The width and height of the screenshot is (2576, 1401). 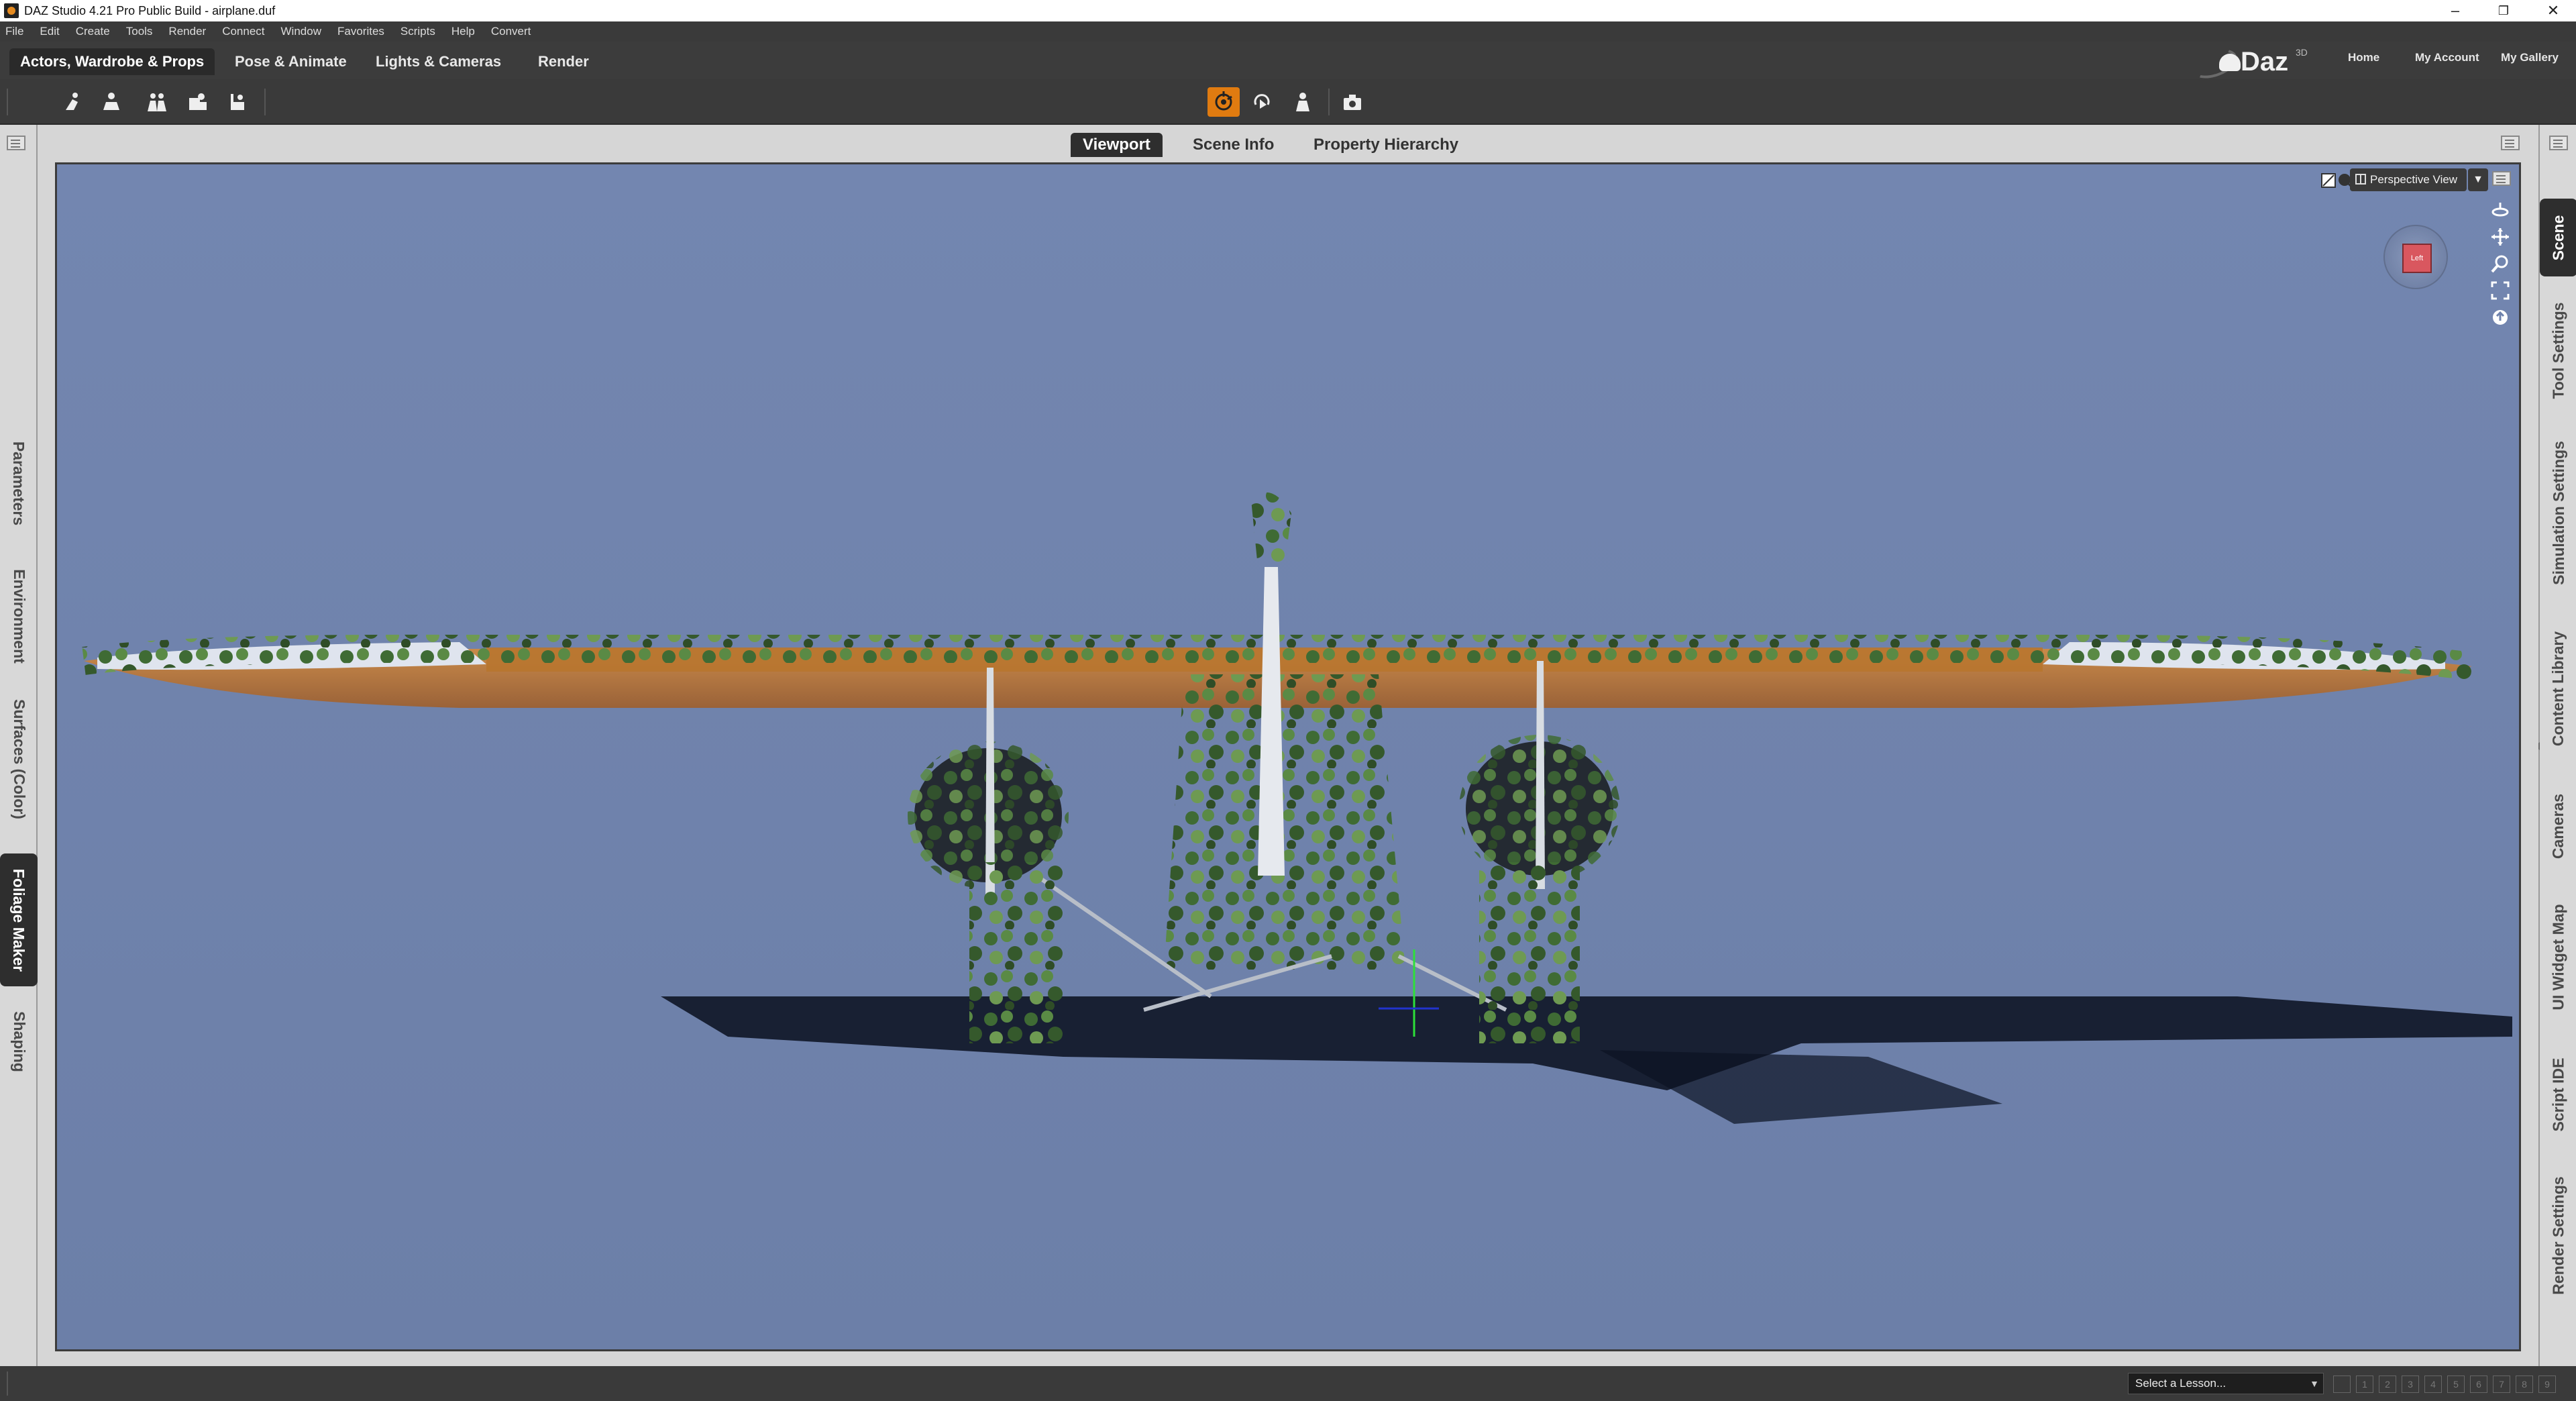 What do you see at coordinates (2558, 350) in the screenshot?
I see `tab-tool-settings: Tool Settings` at bounding box center [2558, 350].